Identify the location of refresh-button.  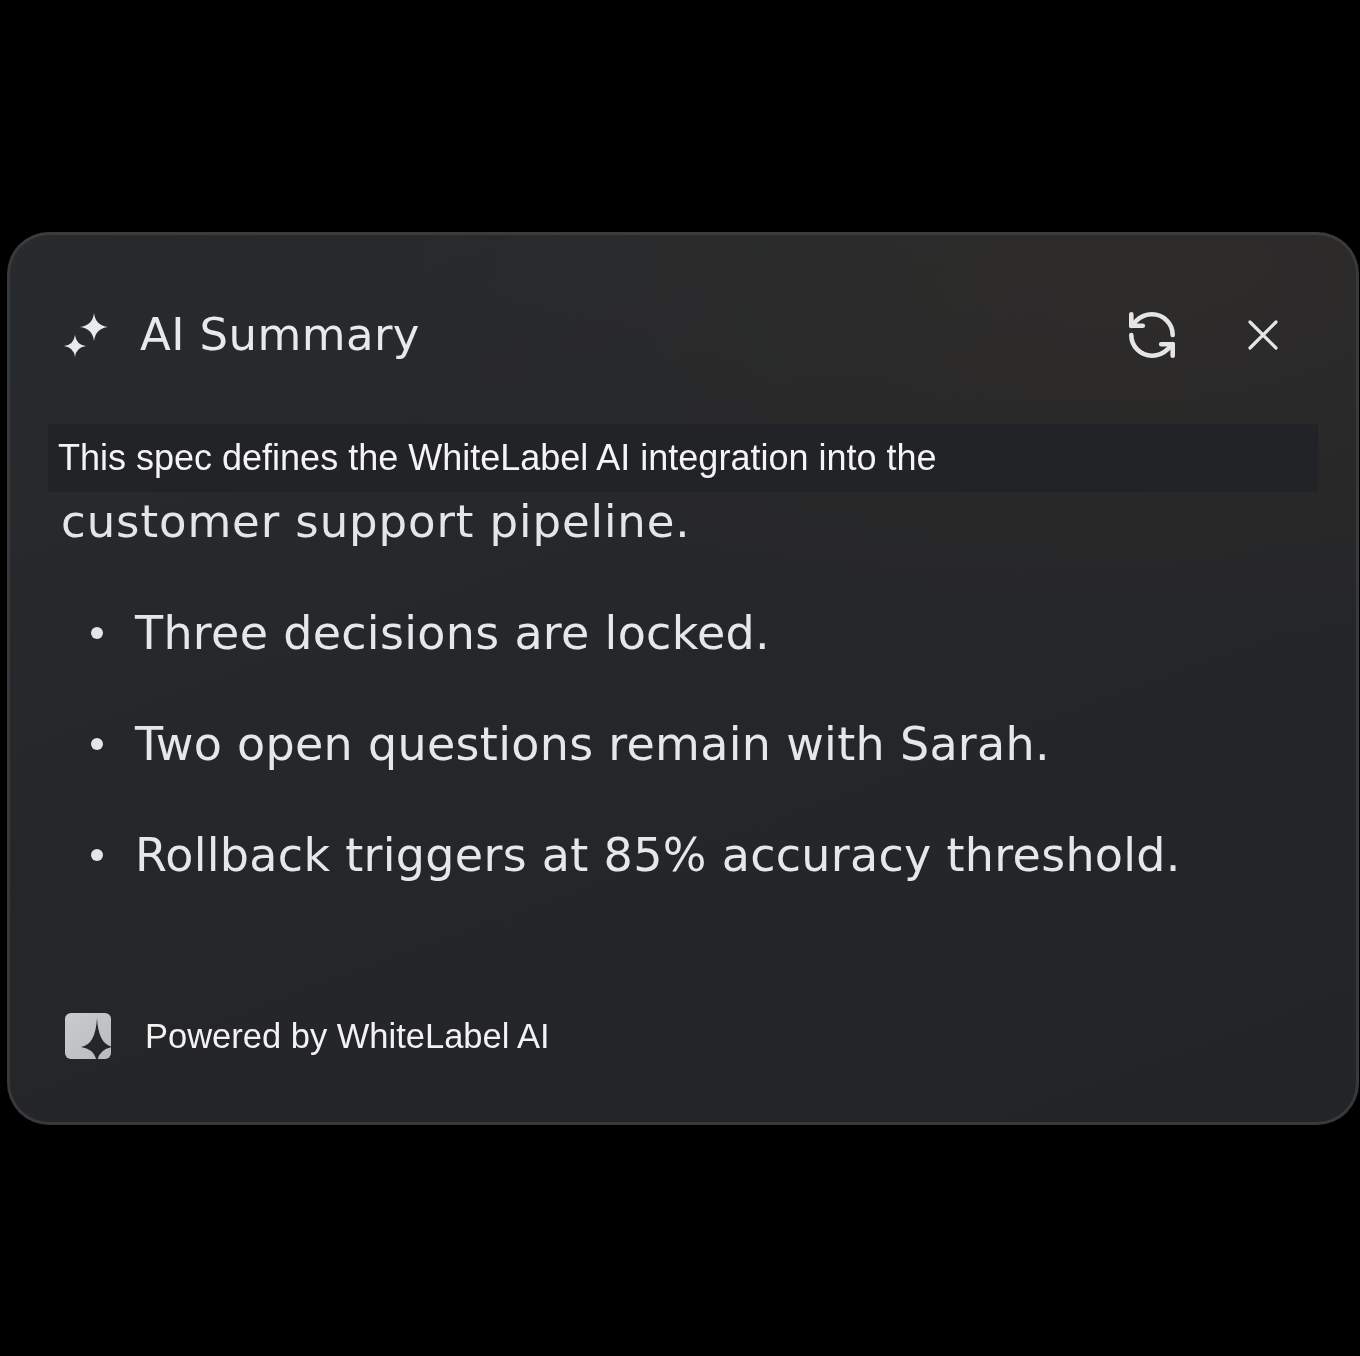
(1152, 335).